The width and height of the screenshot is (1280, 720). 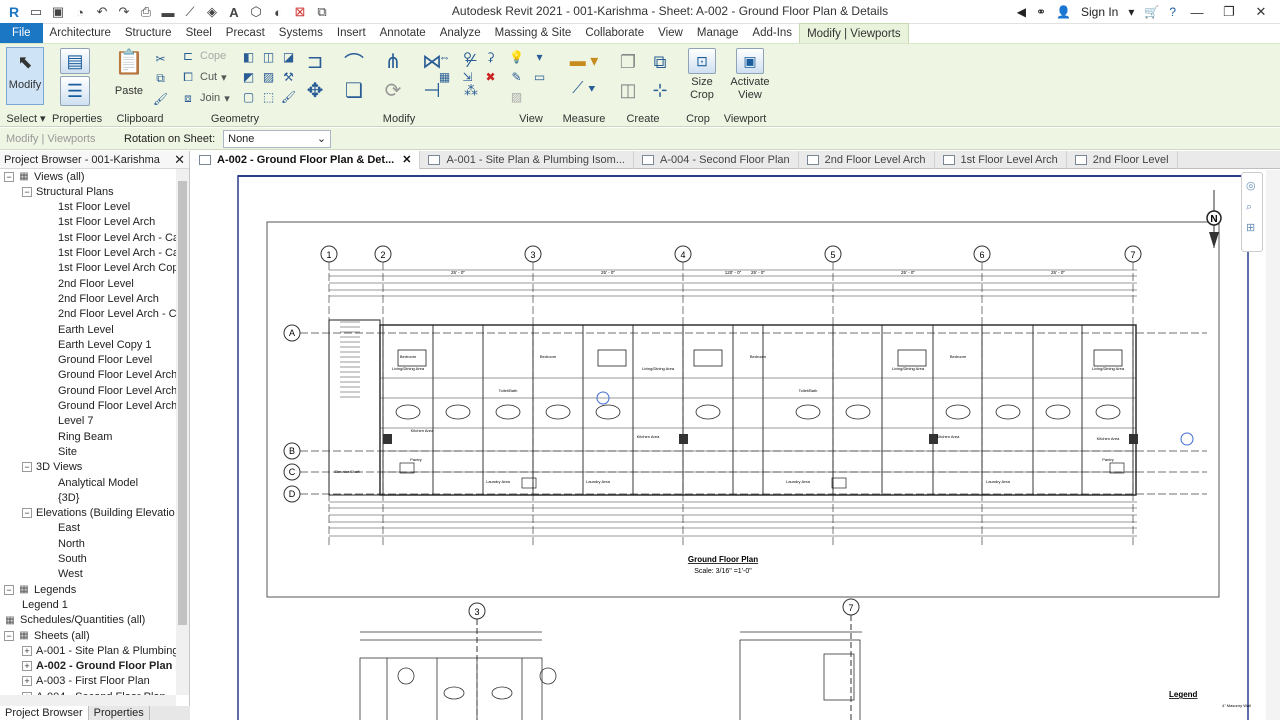 I want to click on browser-item: Ring Beam, so click(x=85, y=436).